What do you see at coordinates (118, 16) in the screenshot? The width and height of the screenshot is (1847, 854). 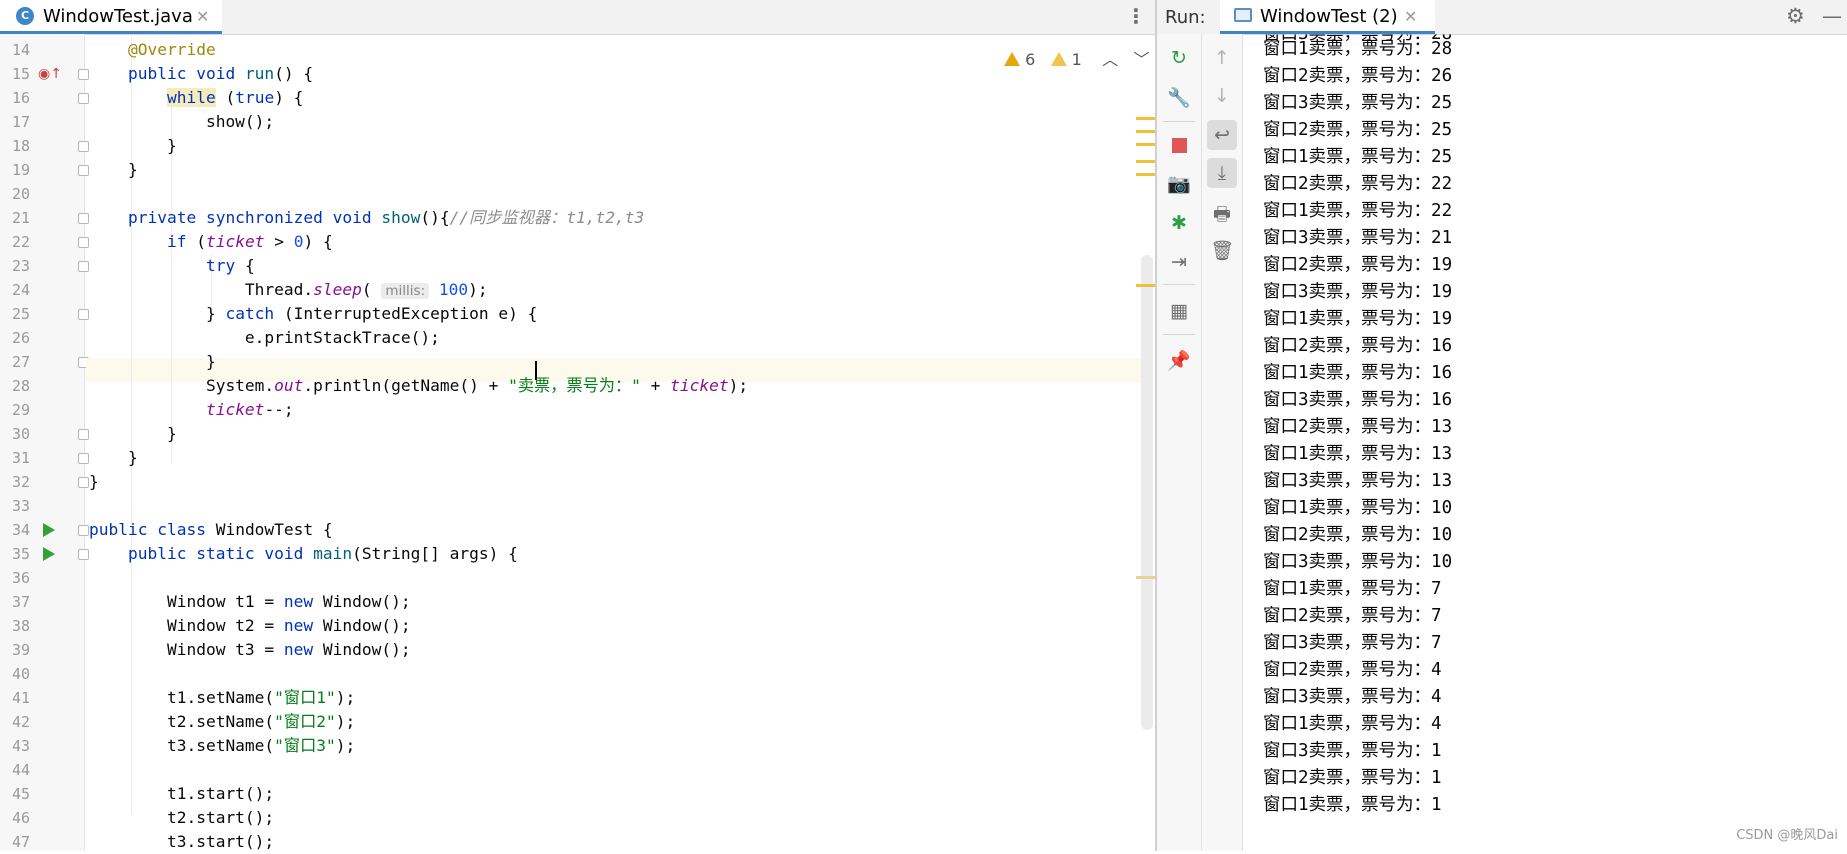 I see `editor-tab-title: WindowTest.java` at bounding box center [118, 16].